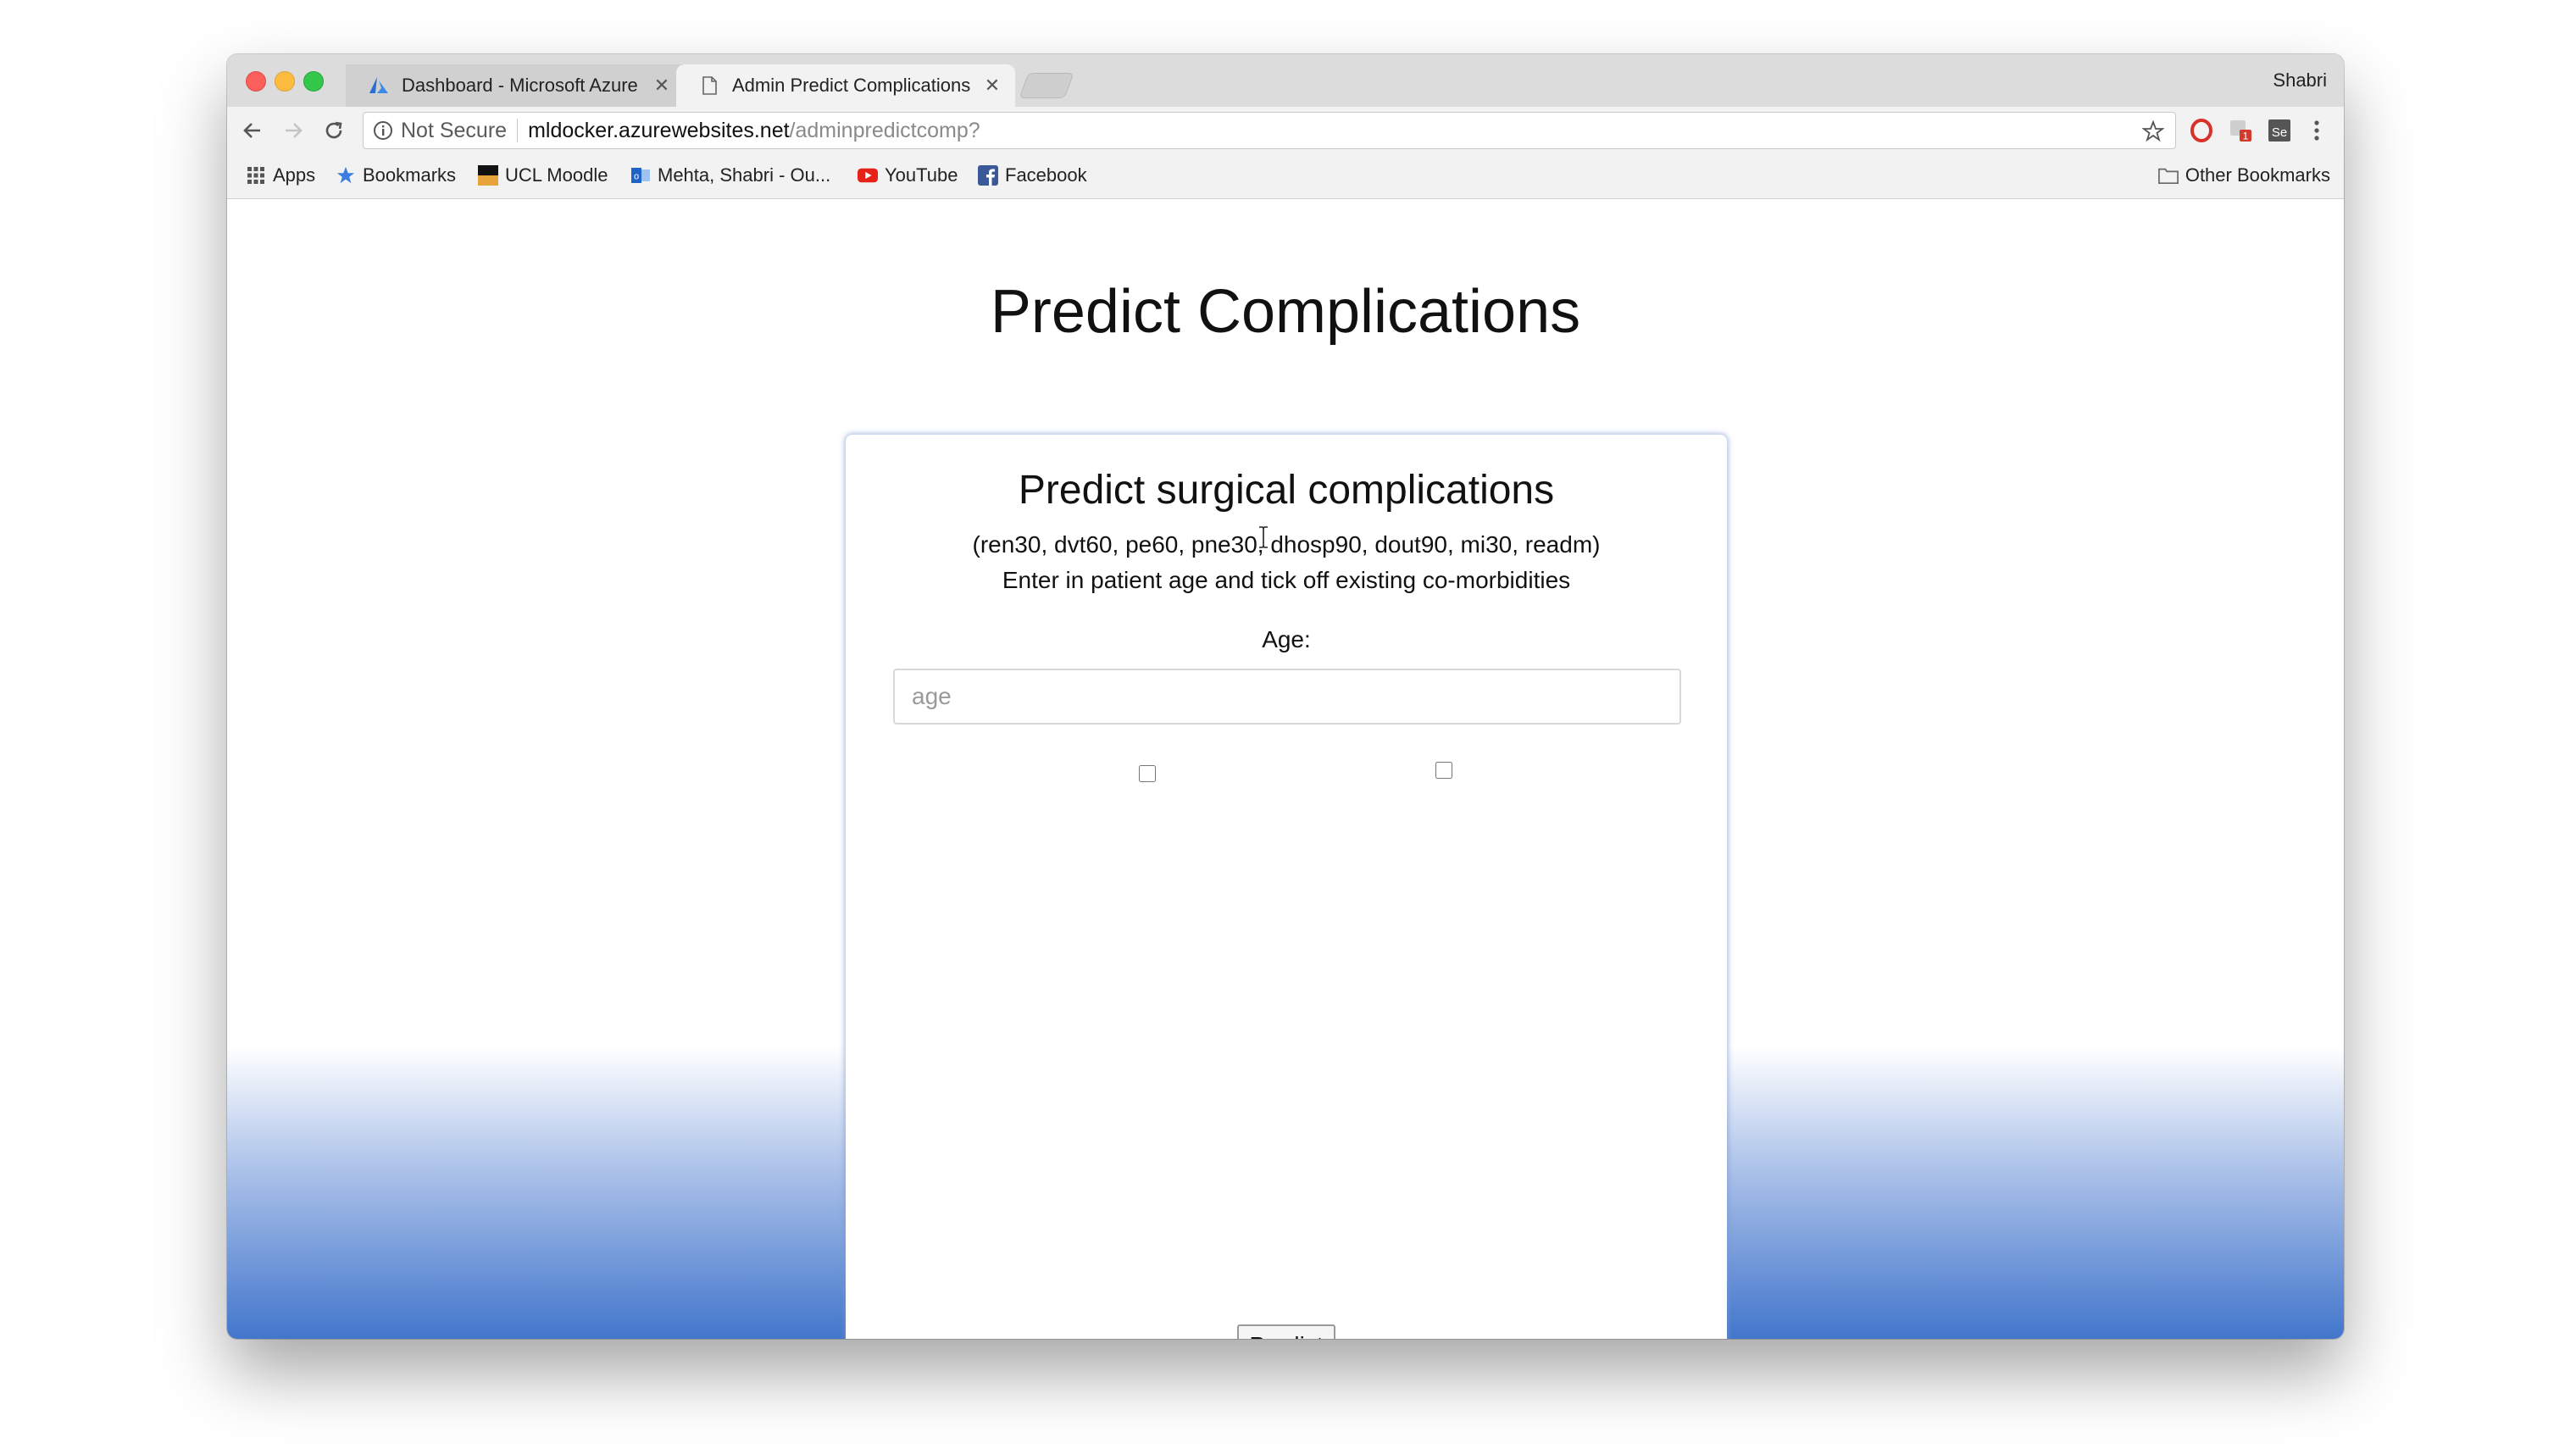  I want to click on apps-grid-icon, so click(256, 175).